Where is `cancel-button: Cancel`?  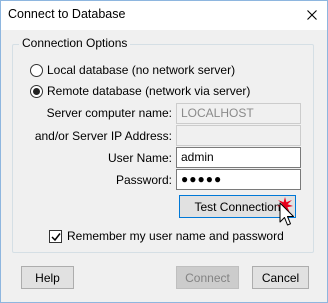 cancel-button: Cancel is located at coordinates (280, 277).